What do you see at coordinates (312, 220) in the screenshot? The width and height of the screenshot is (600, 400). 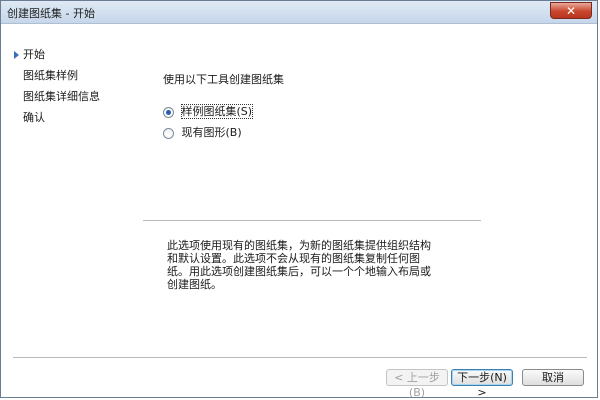 I see `content-divider` at bounding box center [312, 220].